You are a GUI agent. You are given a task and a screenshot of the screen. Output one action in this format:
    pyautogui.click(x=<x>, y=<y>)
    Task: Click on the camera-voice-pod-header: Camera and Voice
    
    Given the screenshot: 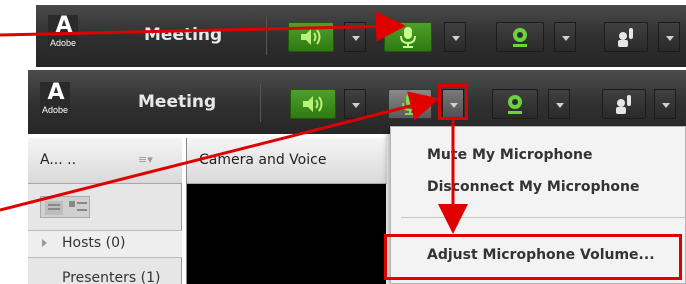 What is the action you would take?
    pyautogui.click(x=287, y=161)
    